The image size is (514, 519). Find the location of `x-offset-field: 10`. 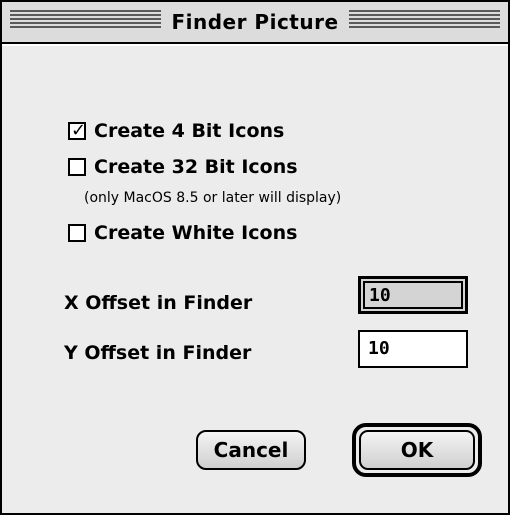

x-offset-field: 10 is located at coordinates (413, 295).